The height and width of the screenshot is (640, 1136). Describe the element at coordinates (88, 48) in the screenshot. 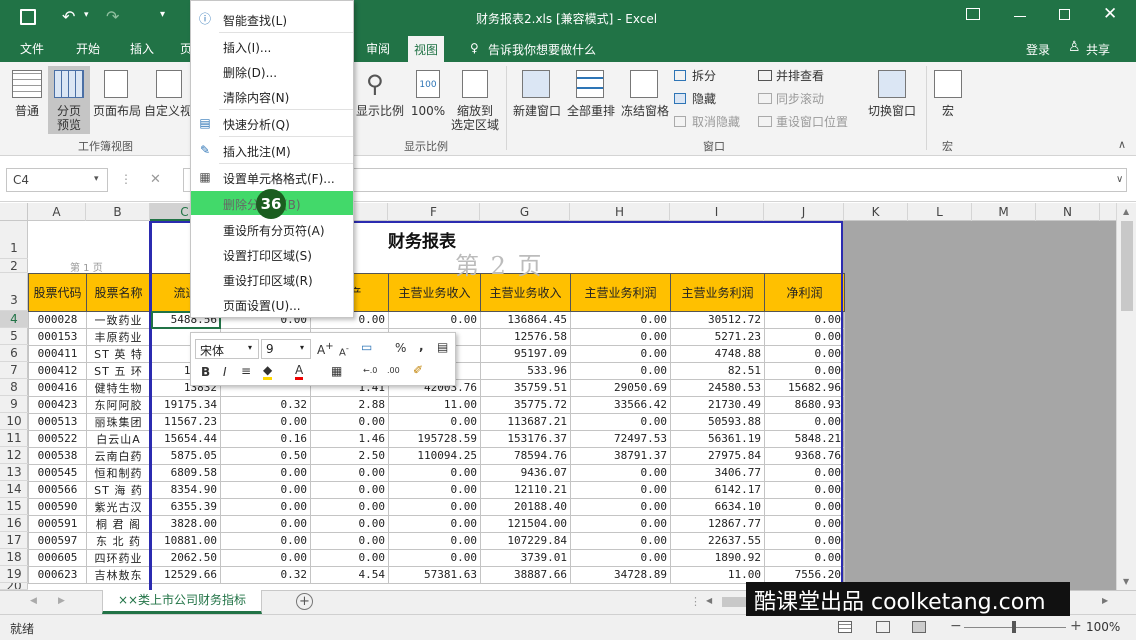

I see `tab-home: 开始` at that location.